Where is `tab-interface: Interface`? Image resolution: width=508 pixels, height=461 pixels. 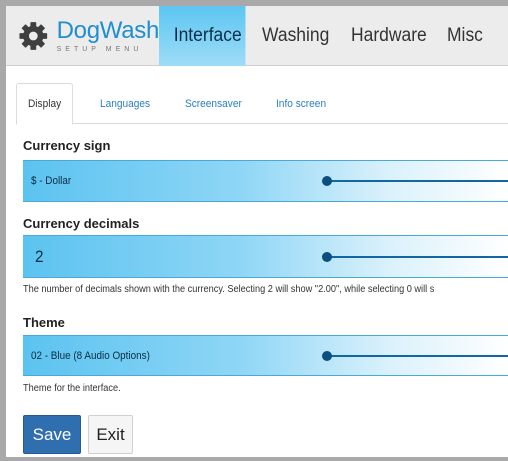 tab-interface: Interface is located at coordinates (202, 36).